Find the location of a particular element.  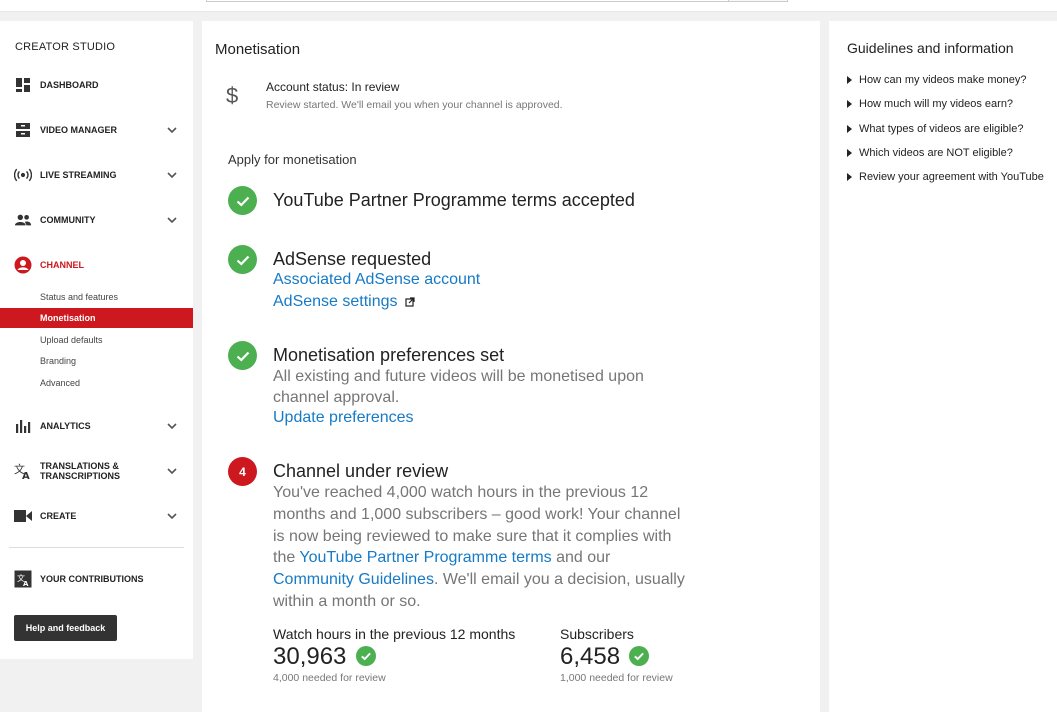

contributions-icon: 文A is located at coordinates (23, 579).